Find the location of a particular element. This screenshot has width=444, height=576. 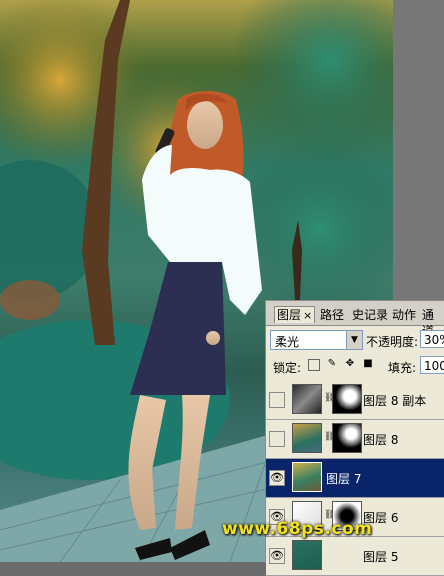

layer-name: 图层 7 is located at coordinates (344, 479).